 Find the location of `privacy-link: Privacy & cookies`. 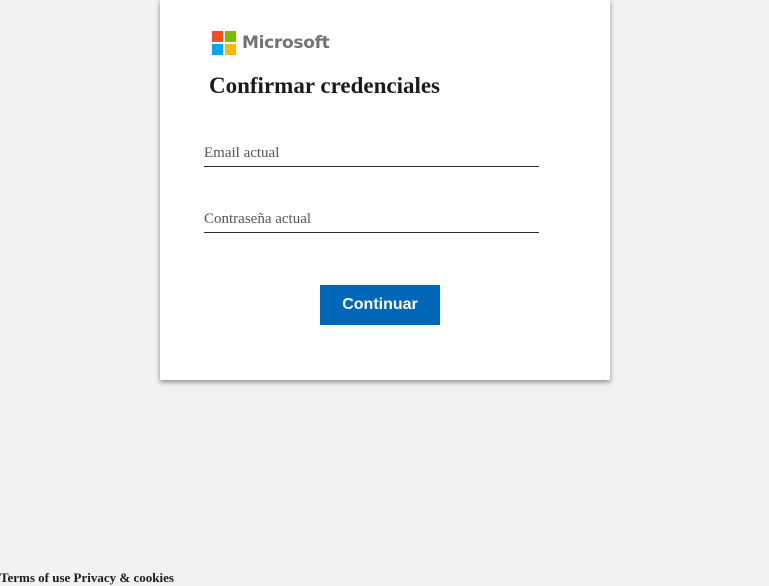

privacy-link: Privacy & cookies is located at coordinates (124, 577).